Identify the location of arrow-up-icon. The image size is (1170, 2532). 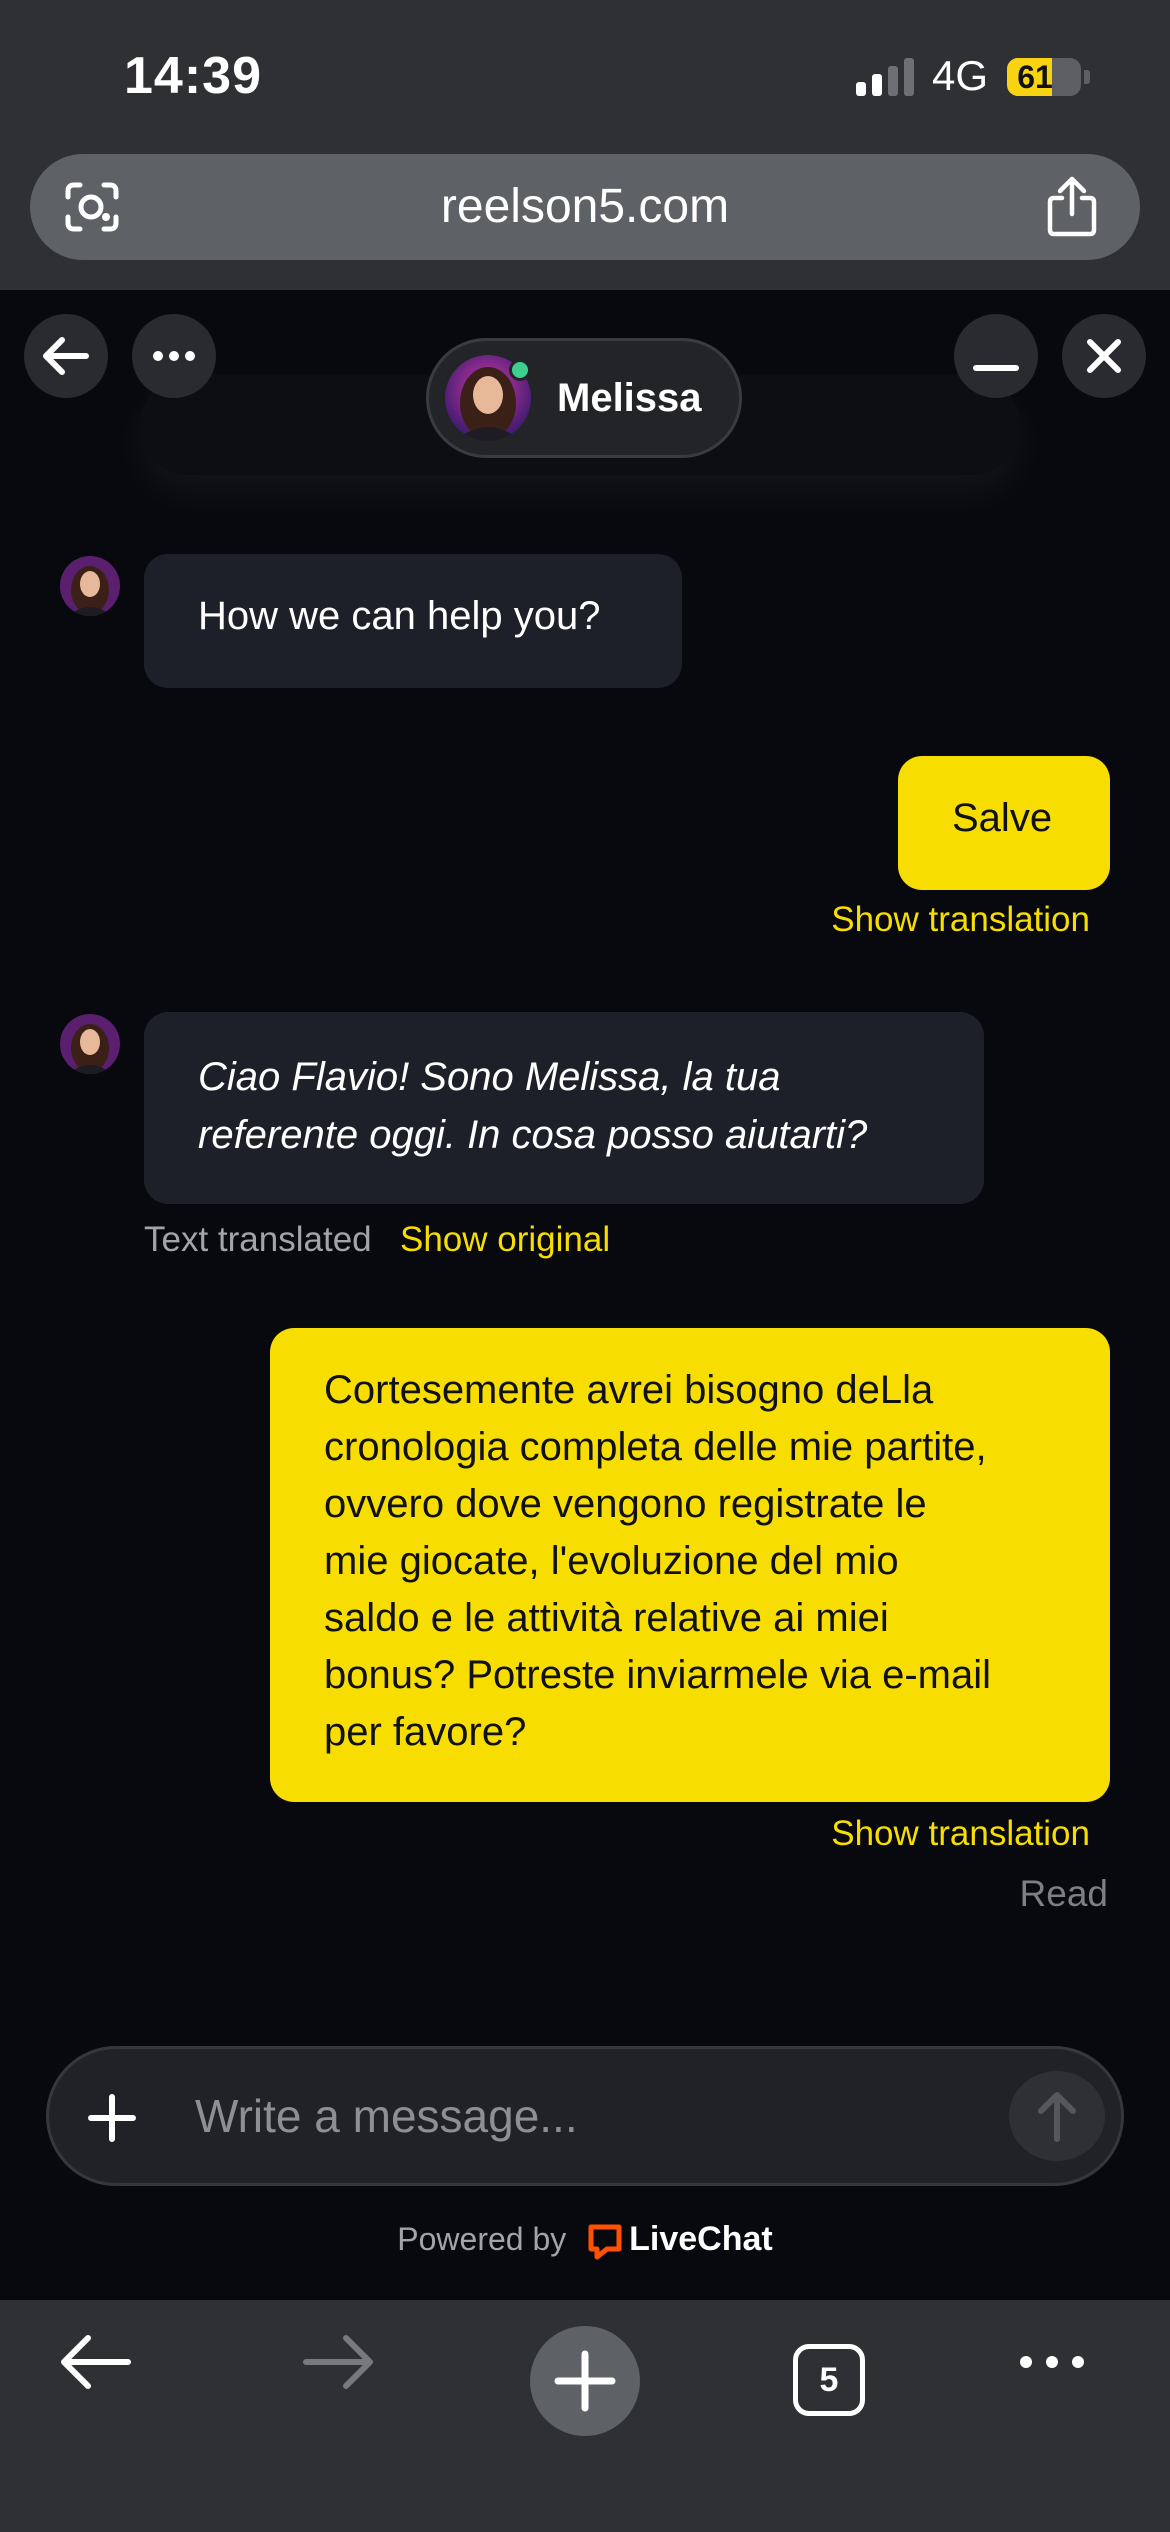
(1057, 2117).